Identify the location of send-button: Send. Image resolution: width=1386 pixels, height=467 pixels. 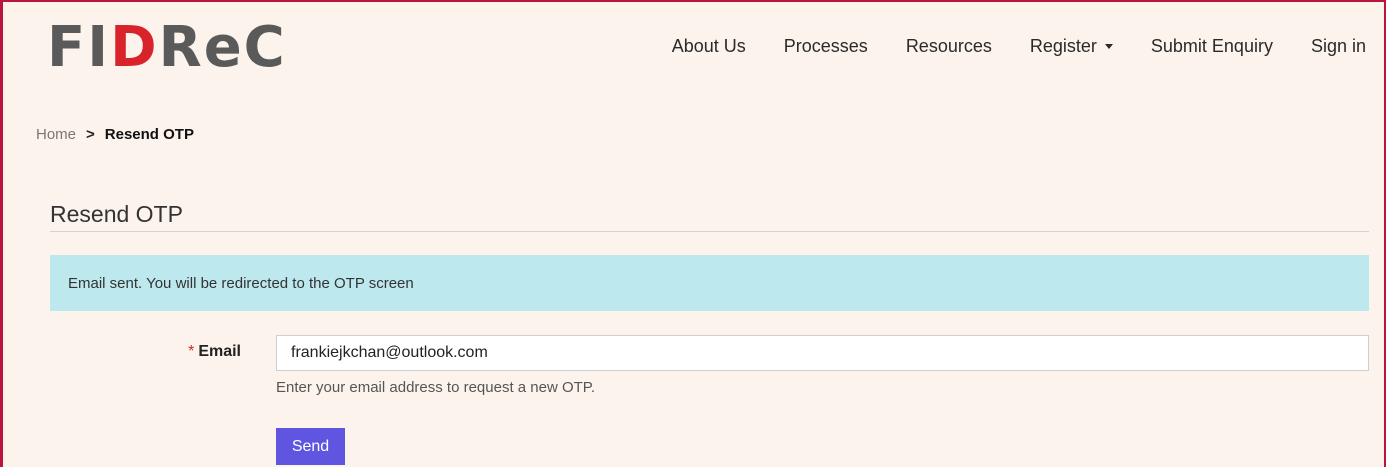
(310, 446).